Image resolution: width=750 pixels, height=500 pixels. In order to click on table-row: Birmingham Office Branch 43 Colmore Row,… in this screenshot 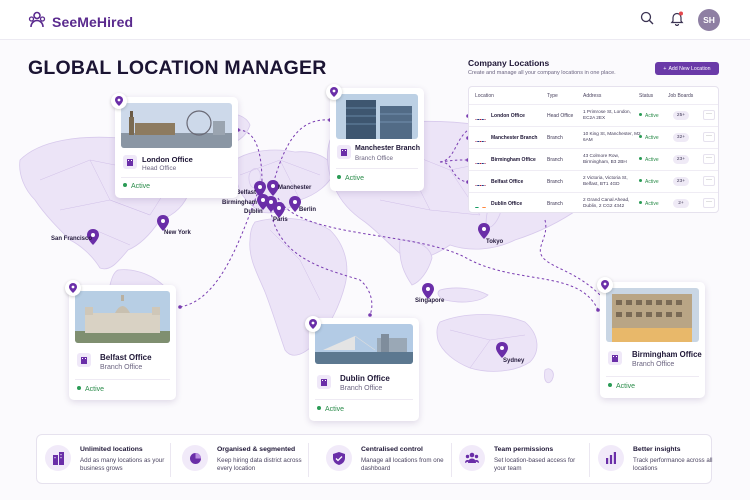, I will do `click(593, 159)`.